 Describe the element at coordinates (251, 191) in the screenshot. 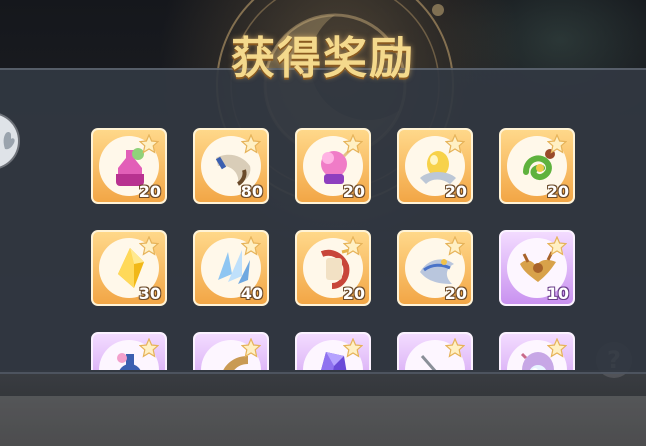

I see `item-quantity: 80` at that location.